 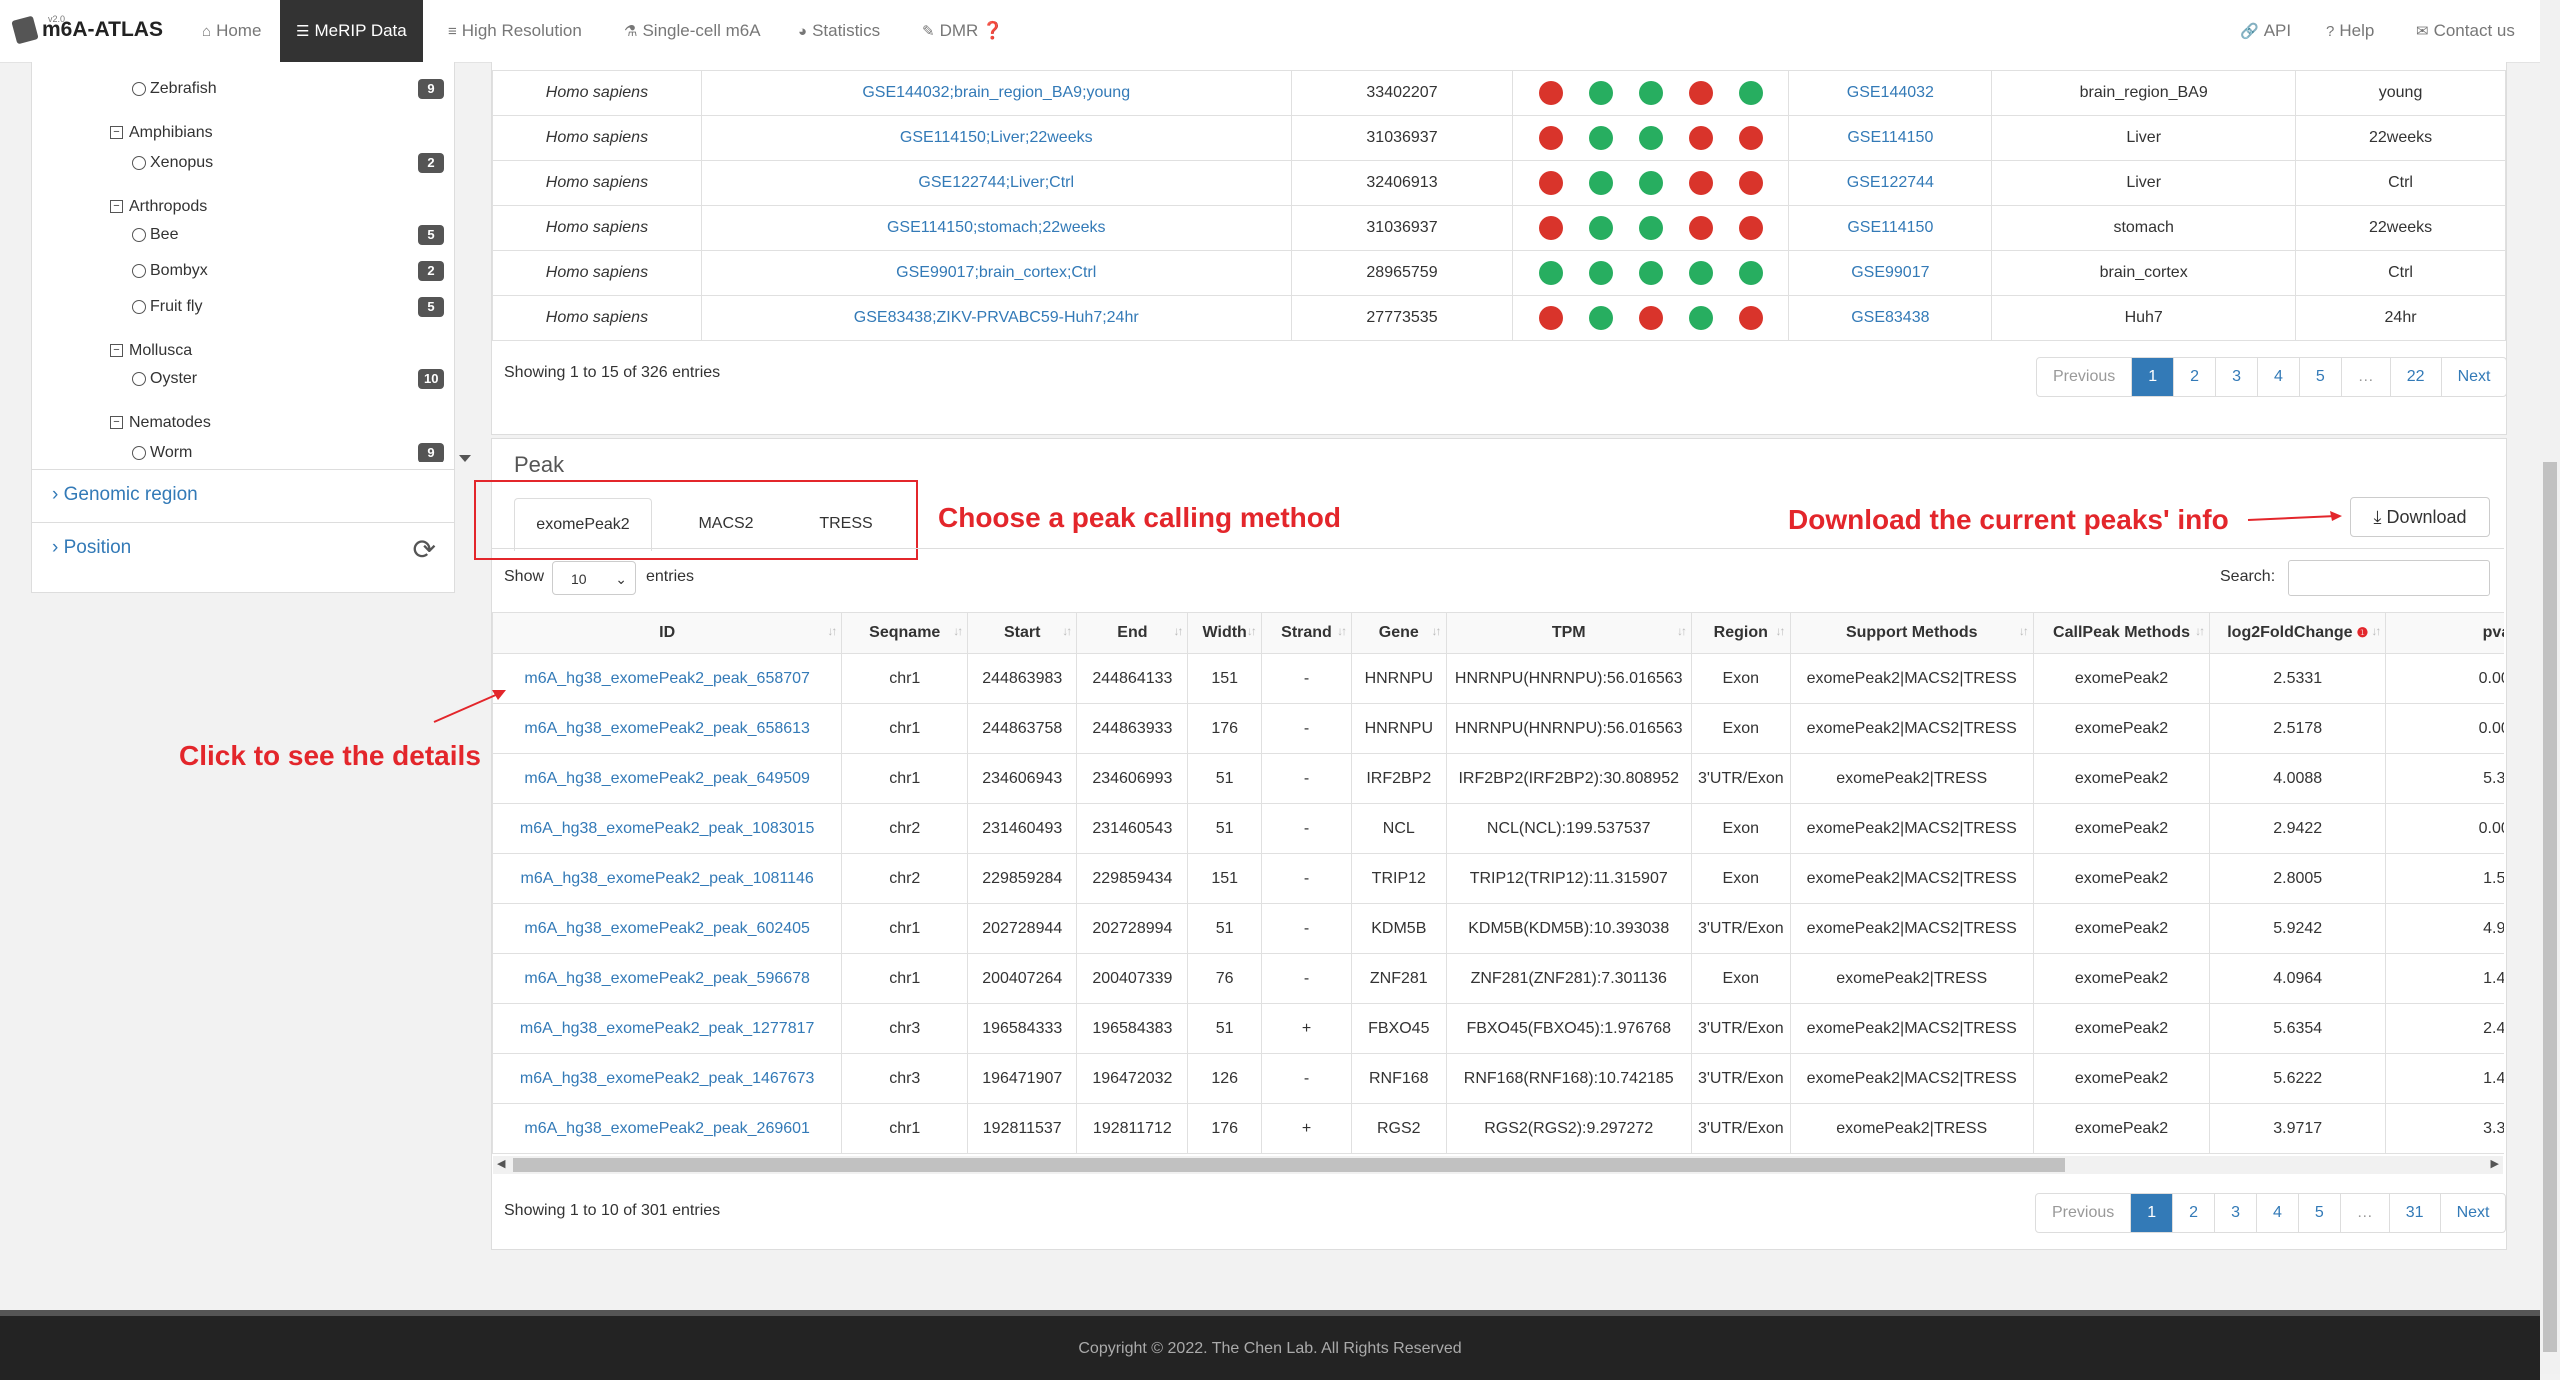 I want to click on column-header: log2FoldChange ❶ ↓↑, so click(x=2298, y=633).